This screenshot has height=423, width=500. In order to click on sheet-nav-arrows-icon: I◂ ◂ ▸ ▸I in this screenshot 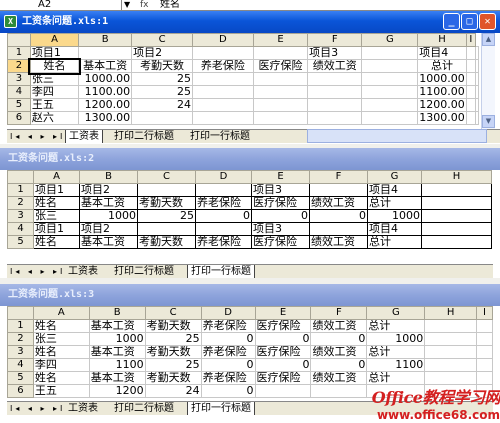, I will do `click(37, 408)`.